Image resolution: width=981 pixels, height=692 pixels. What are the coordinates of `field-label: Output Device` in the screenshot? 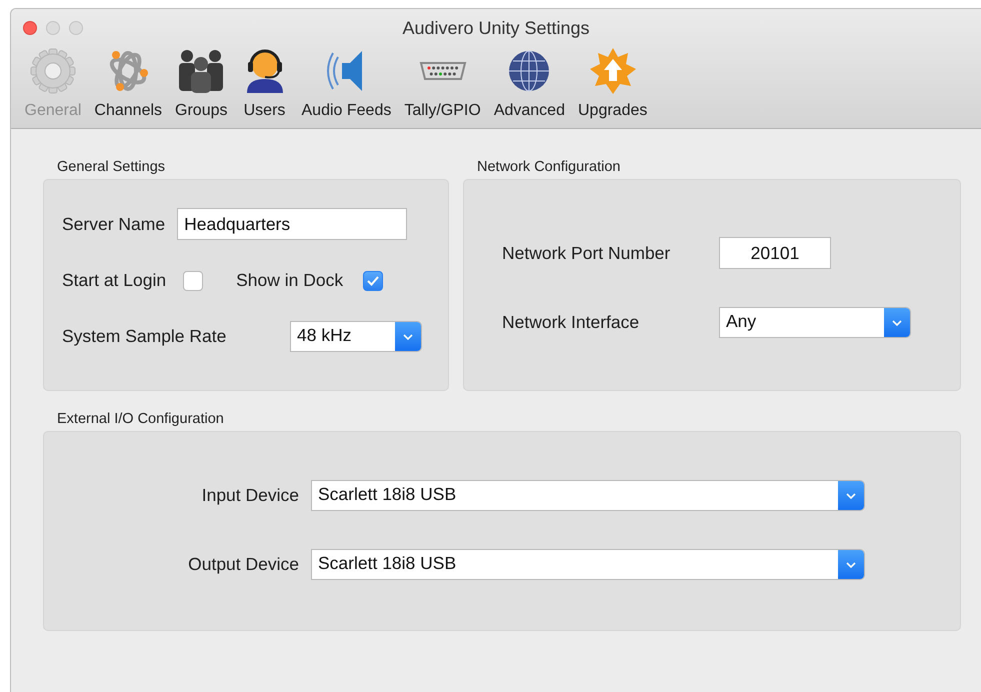 It's located at (243, 564).